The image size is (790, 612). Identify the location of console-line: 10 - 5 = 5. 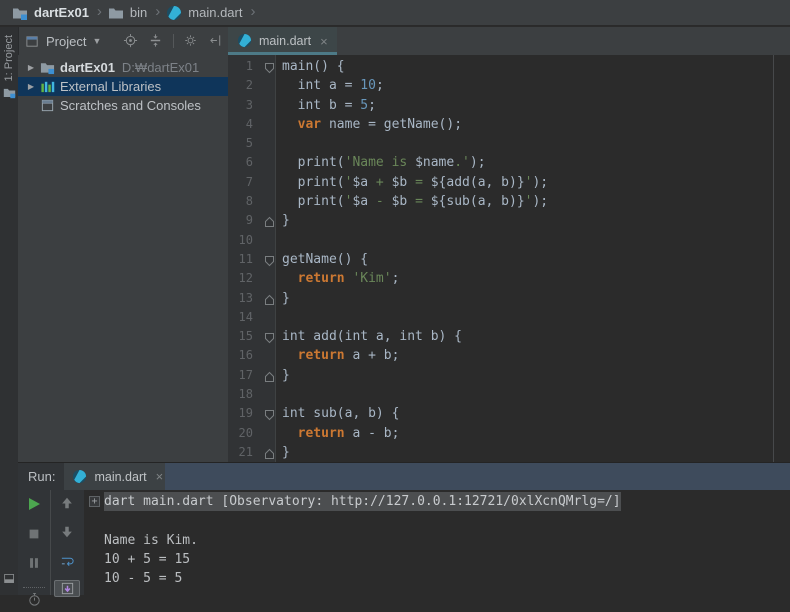
(437, 578).